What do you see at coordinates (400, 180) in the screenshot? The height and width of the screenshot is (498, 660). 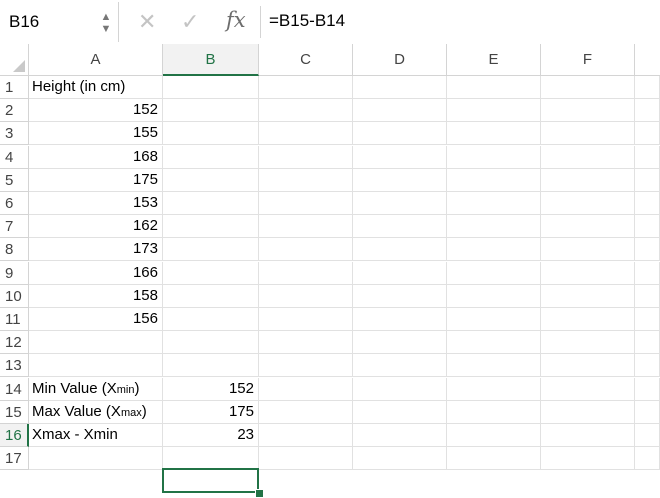 I see `cell-d5` at bounding box center [400, 180].